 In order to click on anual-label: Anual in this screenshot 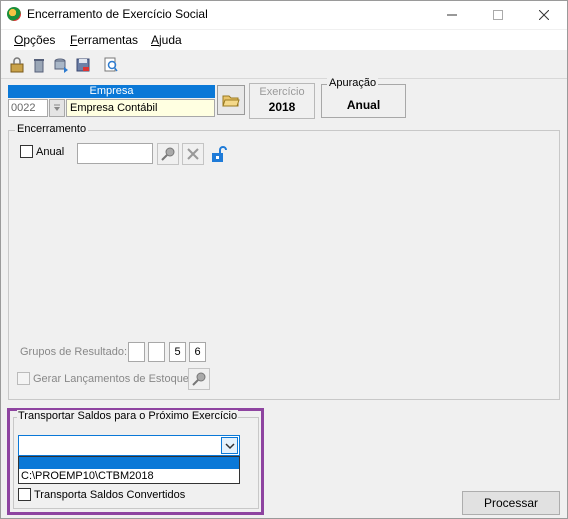, I will do `click(50, 151)`.